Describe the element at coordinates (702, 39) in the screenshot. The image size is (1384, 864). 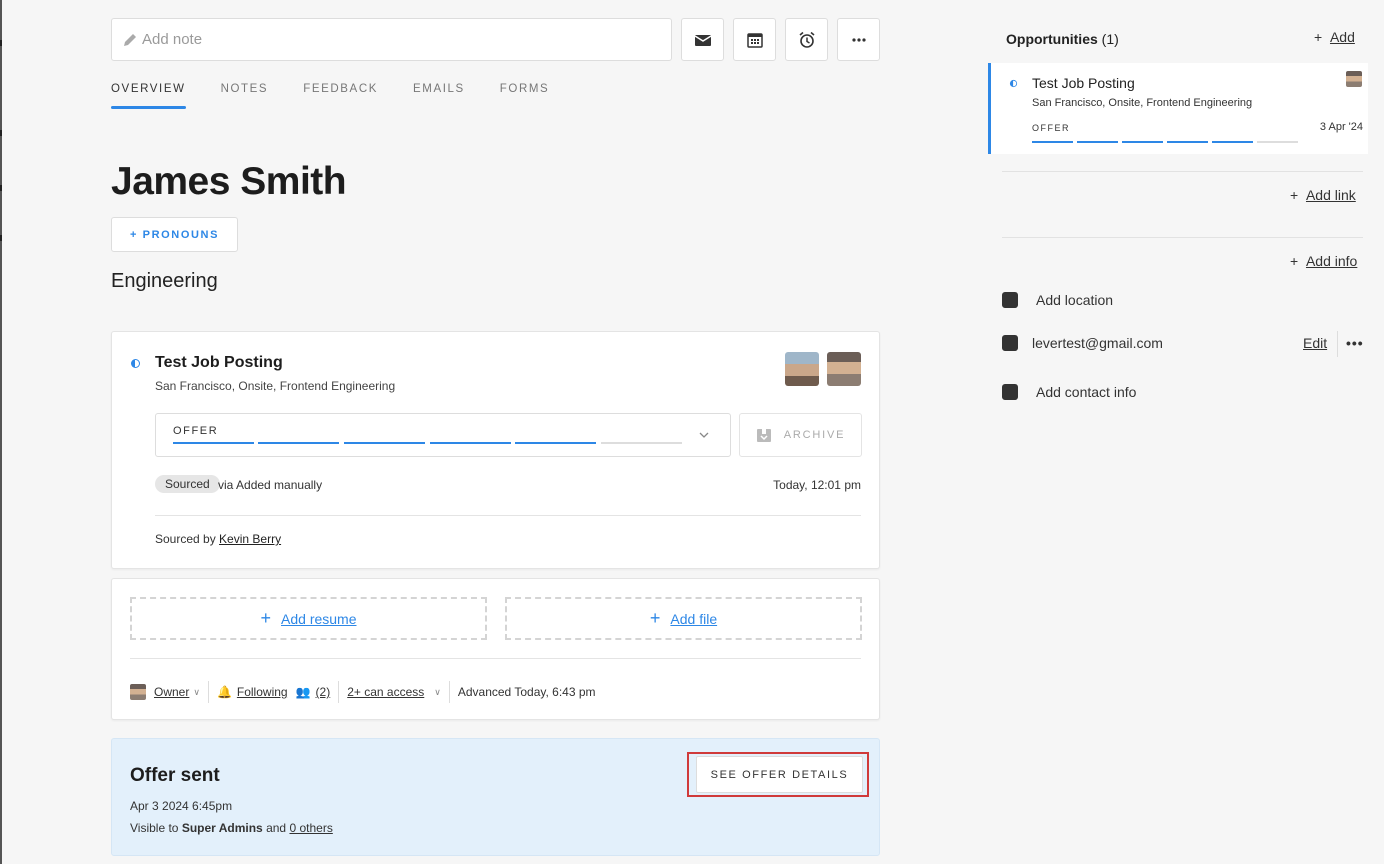
I see `email-button` at that location.